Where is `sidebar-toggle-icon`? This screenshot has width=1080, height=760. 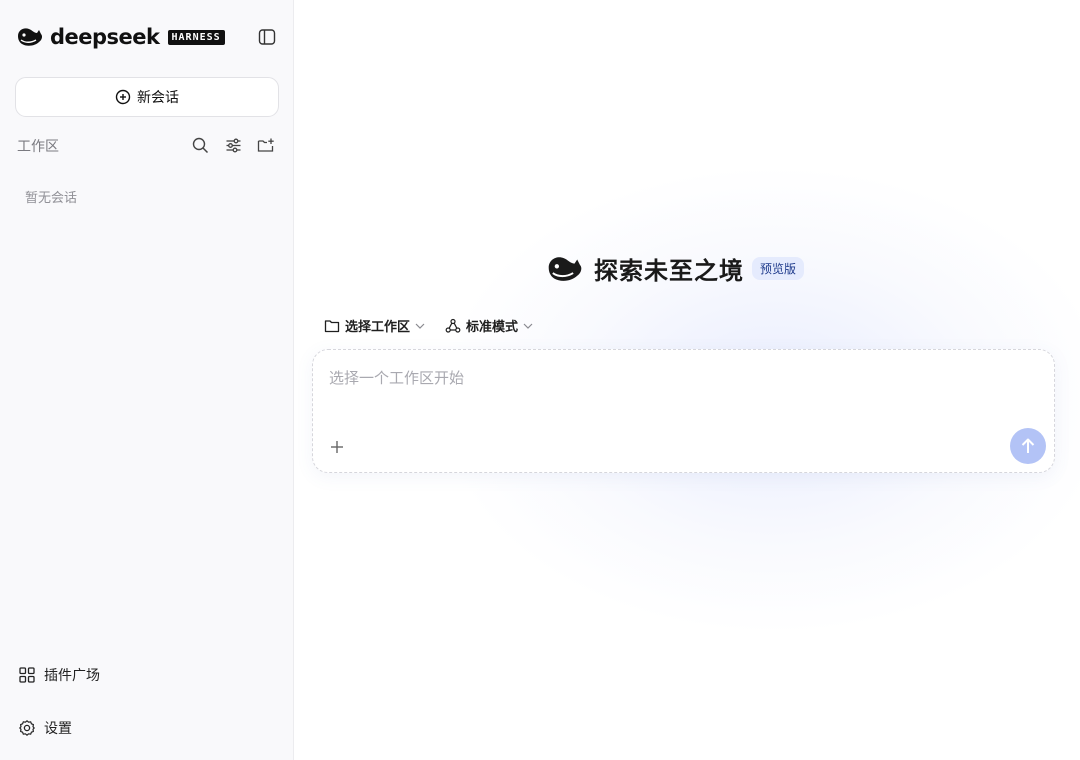
sidebar-toggle-icon is located at coordinates (267, 37).